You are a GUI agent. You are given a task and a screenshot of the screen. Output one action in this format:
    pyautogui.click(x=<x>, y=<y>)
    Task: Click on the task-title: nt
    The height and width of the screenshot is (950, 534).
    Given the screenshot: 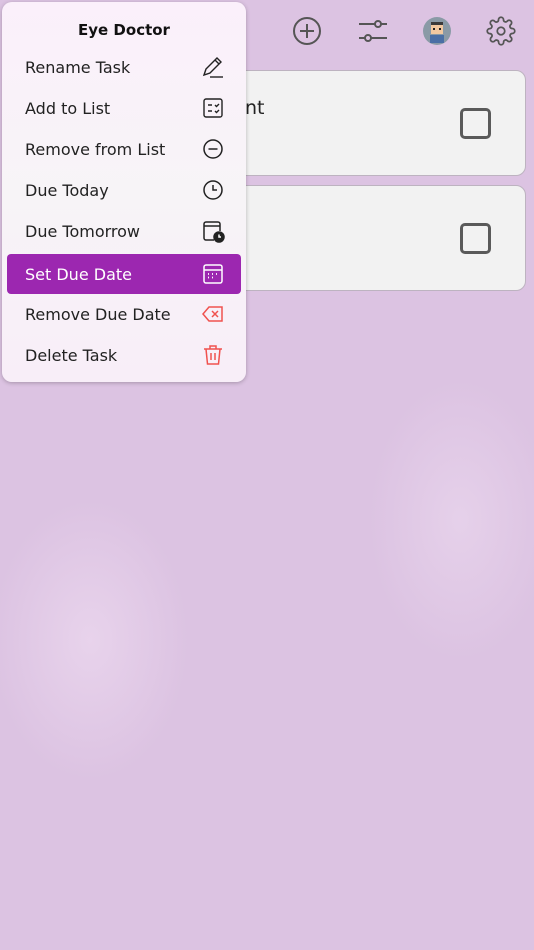 What is the action you would take?
    pyautogui.click(x=255, y=108)
    